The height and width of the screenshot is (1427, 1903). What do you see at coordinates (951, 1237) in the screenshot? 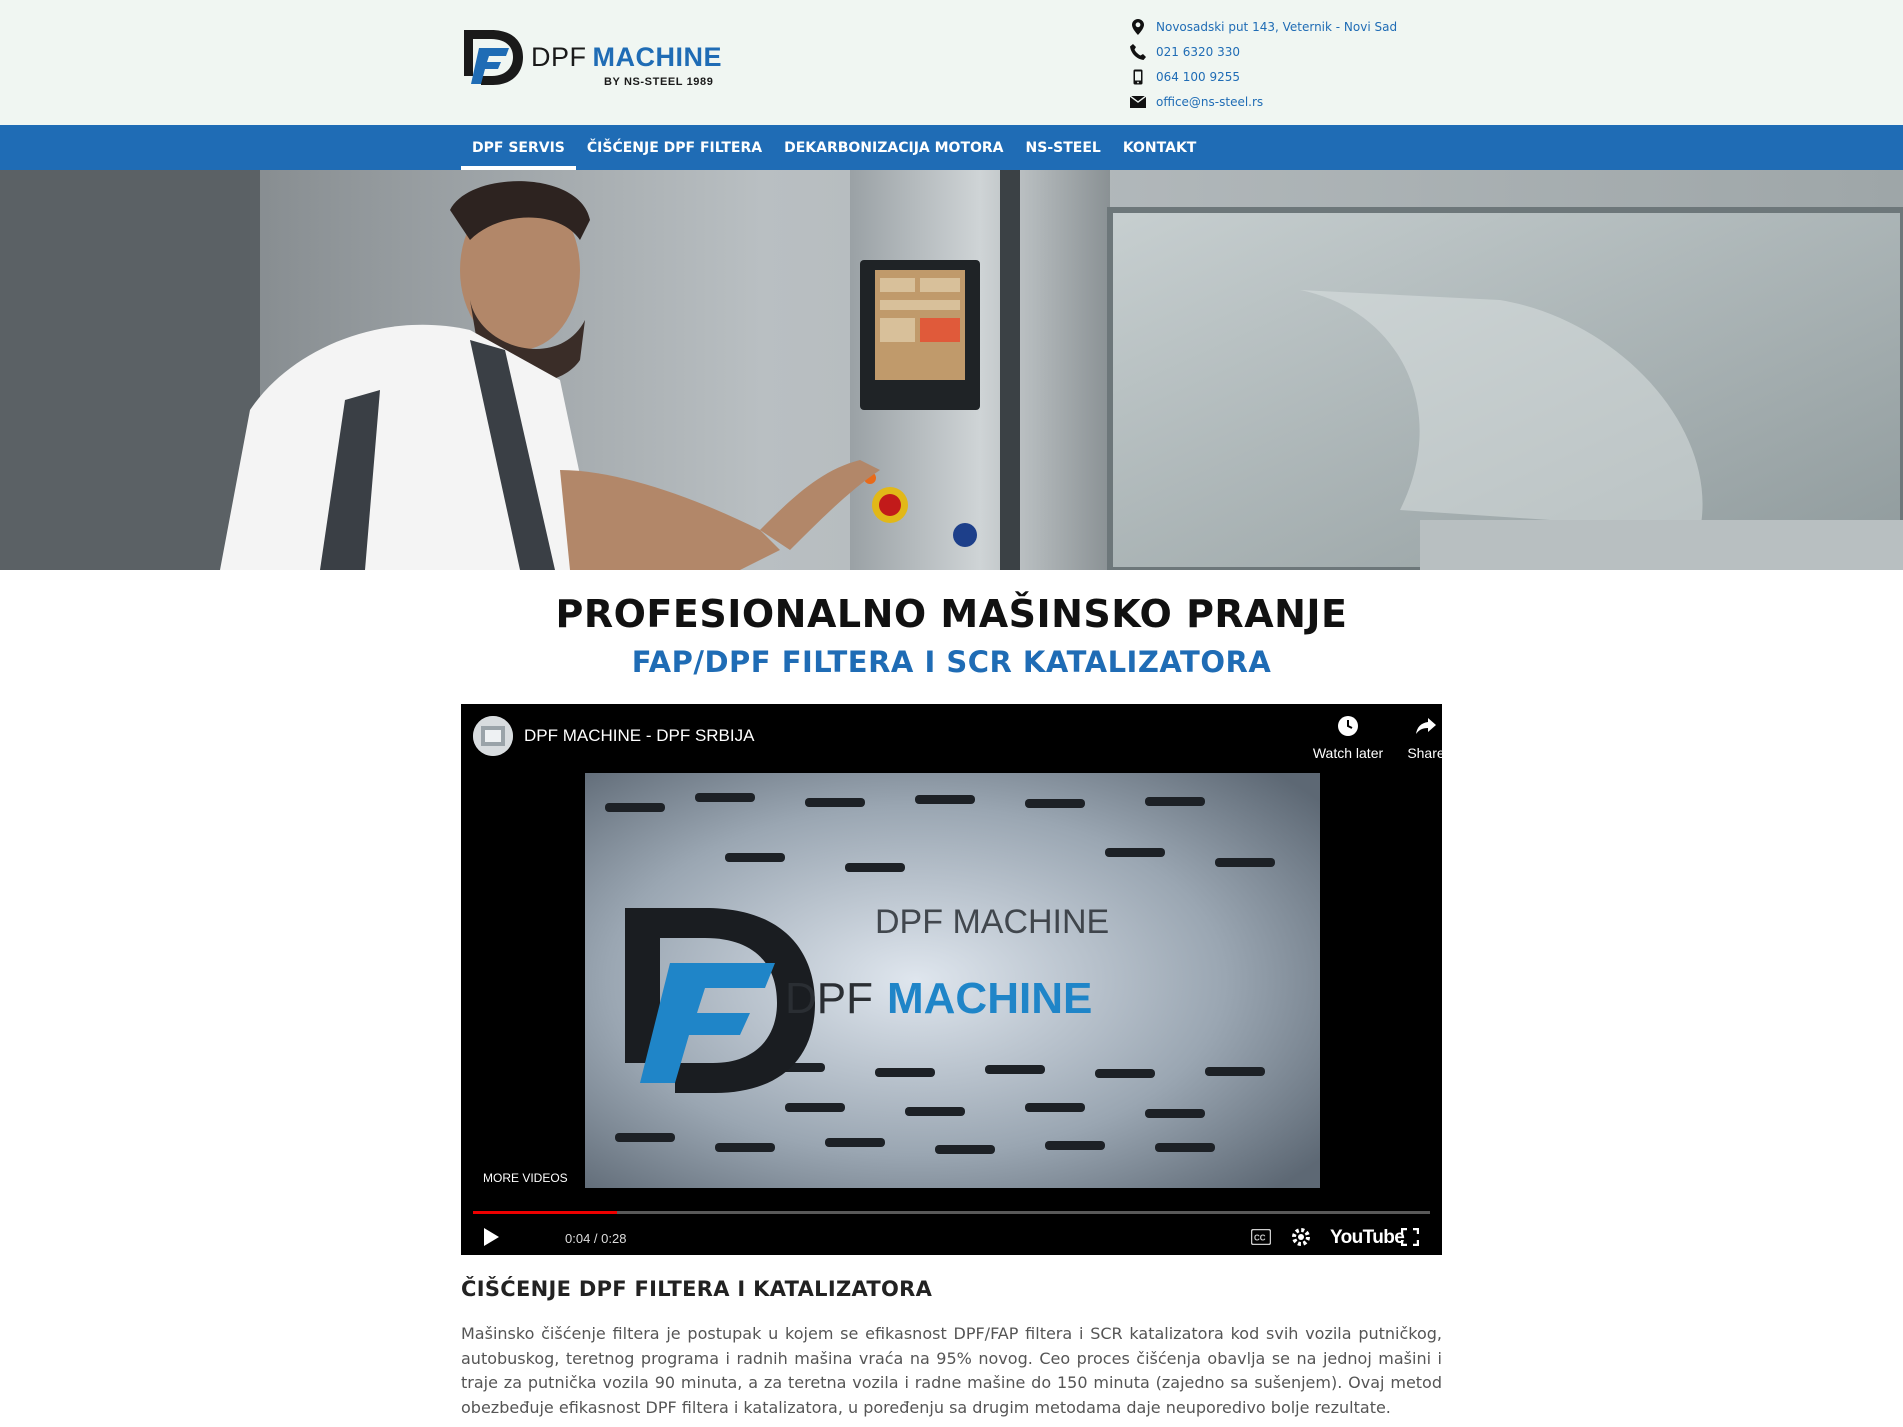
I see `video-controls: 0:04 / 0:28 CC YouTube` at bounding box center [951, 1237].